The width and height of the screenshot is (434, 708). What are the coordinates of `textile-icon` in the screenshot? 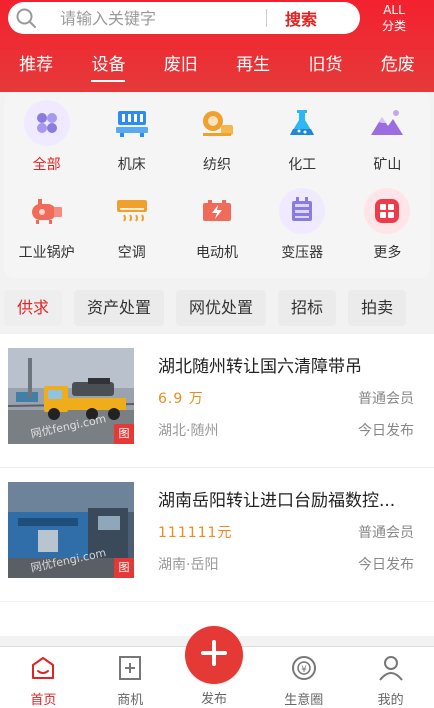 It's located at (217, 123).